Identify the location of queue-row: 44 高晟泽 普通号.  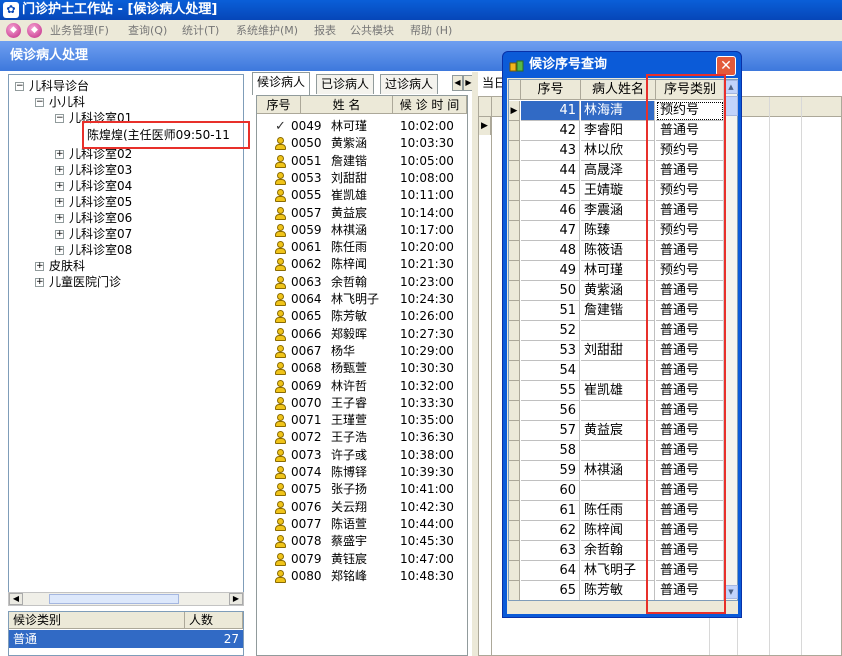
(616, 171).